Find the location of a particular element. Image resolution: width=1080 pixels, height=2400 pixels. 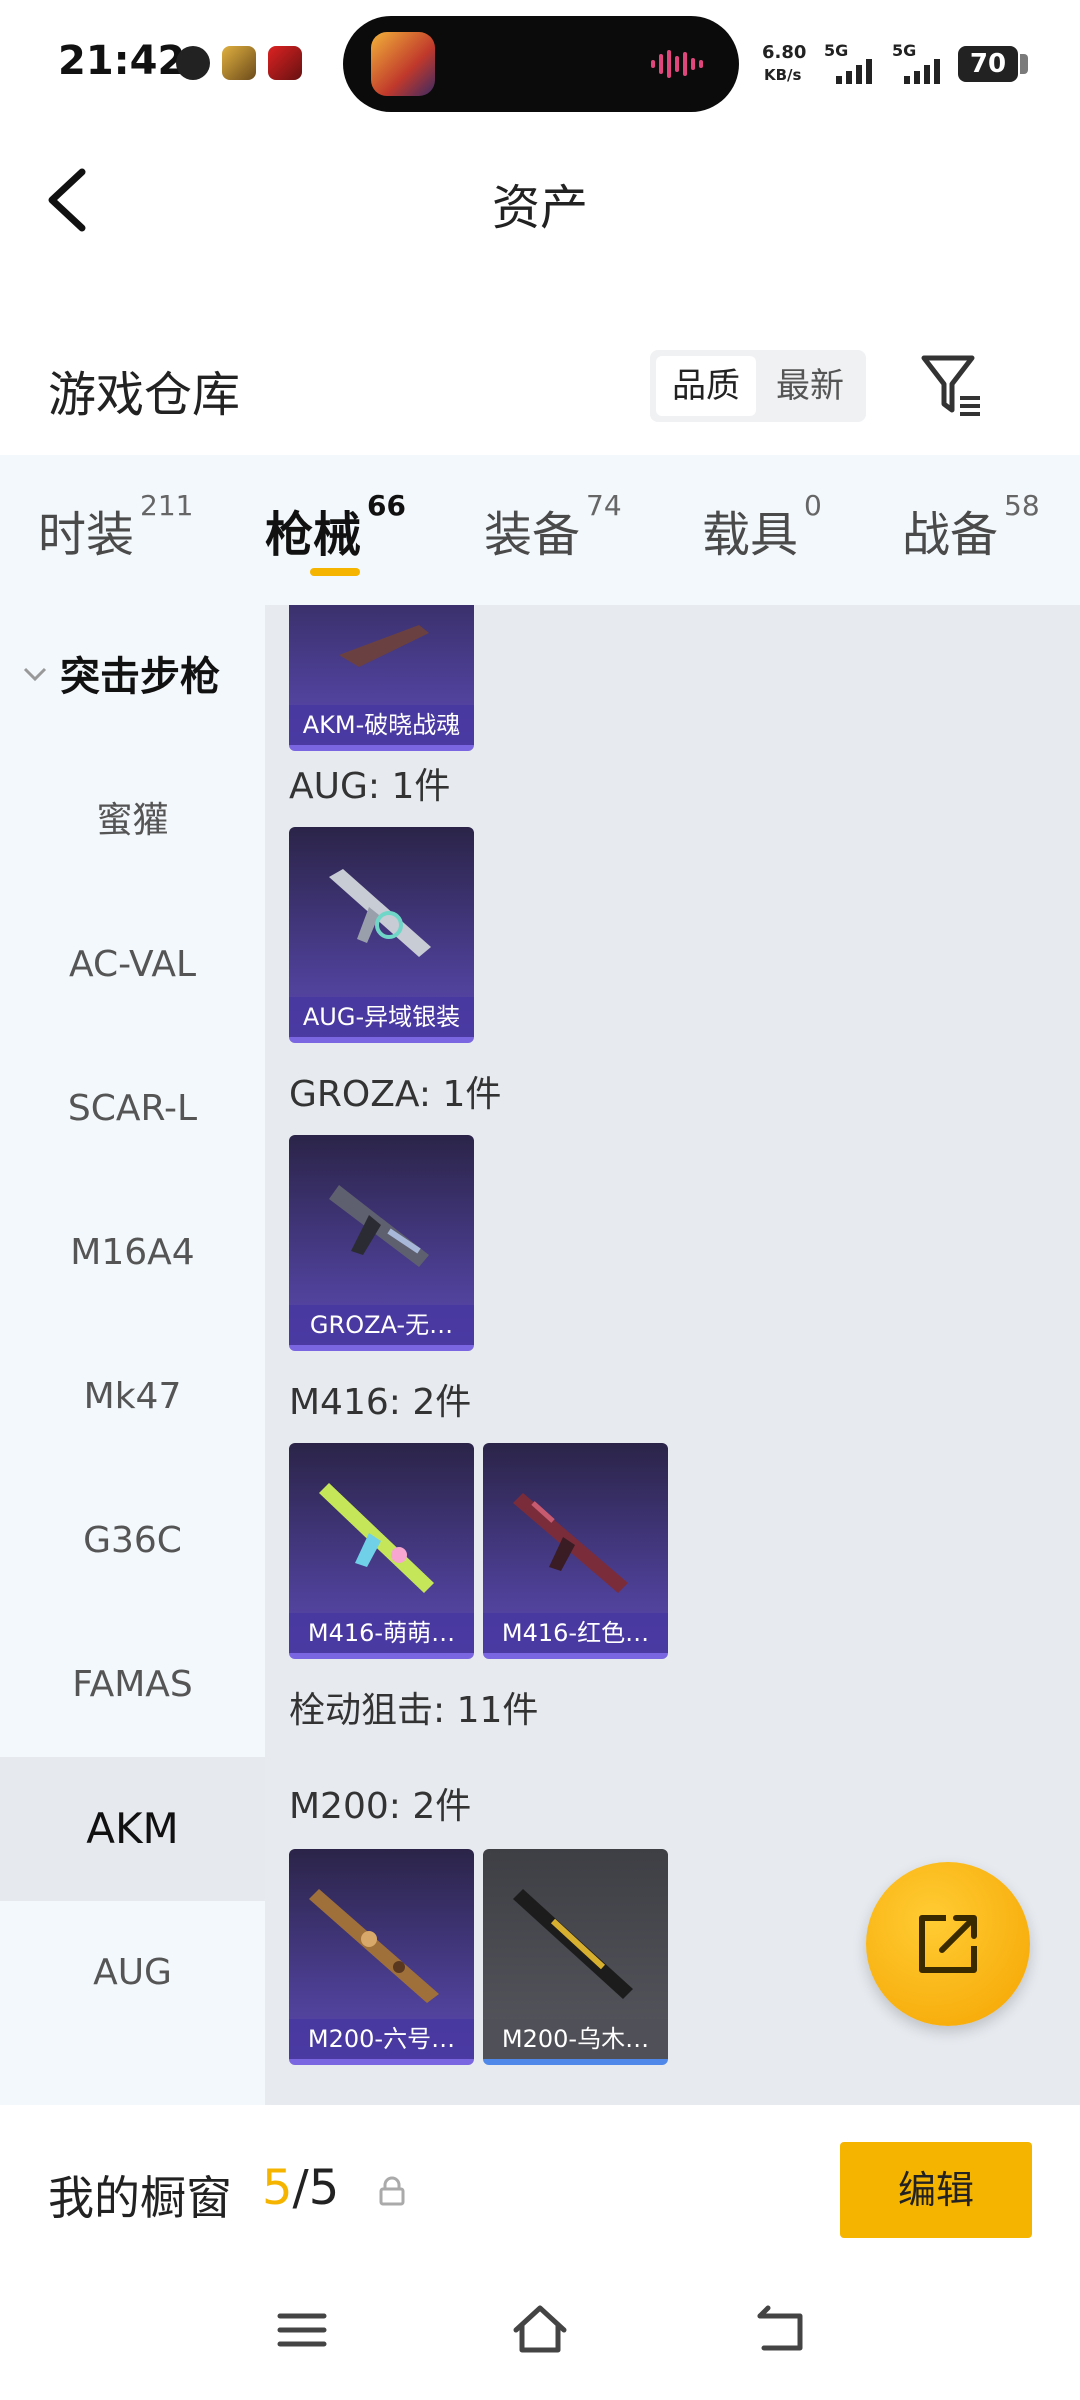

weapon-card: AUG-异域银装 is located at coordinates (381, 935).